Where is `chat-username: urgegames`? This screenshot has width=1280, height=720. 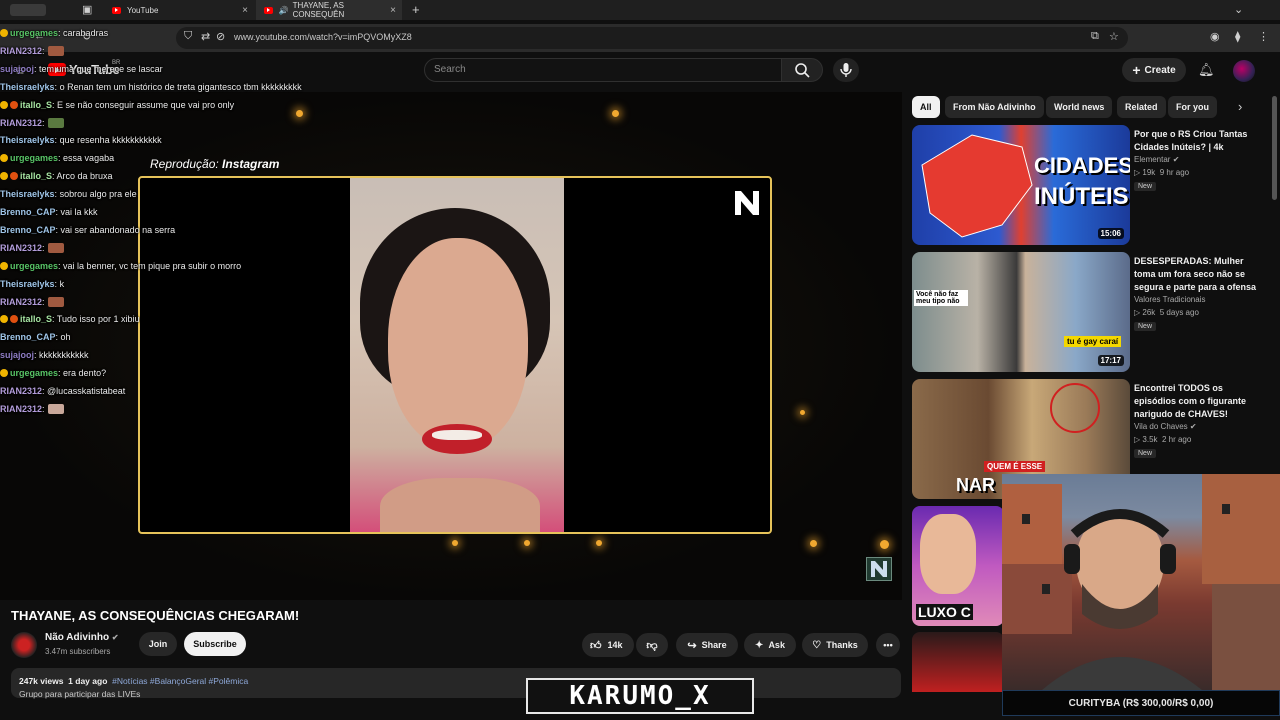
chat-username: urgegames is located at coordinates (34, 33).